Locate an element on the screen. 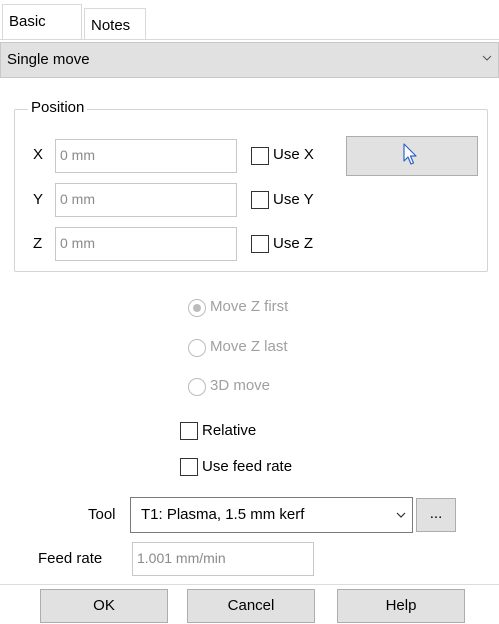 This screenshot has height=624, width=499. tab-basic: Basic is located at coordinates (42, 22).